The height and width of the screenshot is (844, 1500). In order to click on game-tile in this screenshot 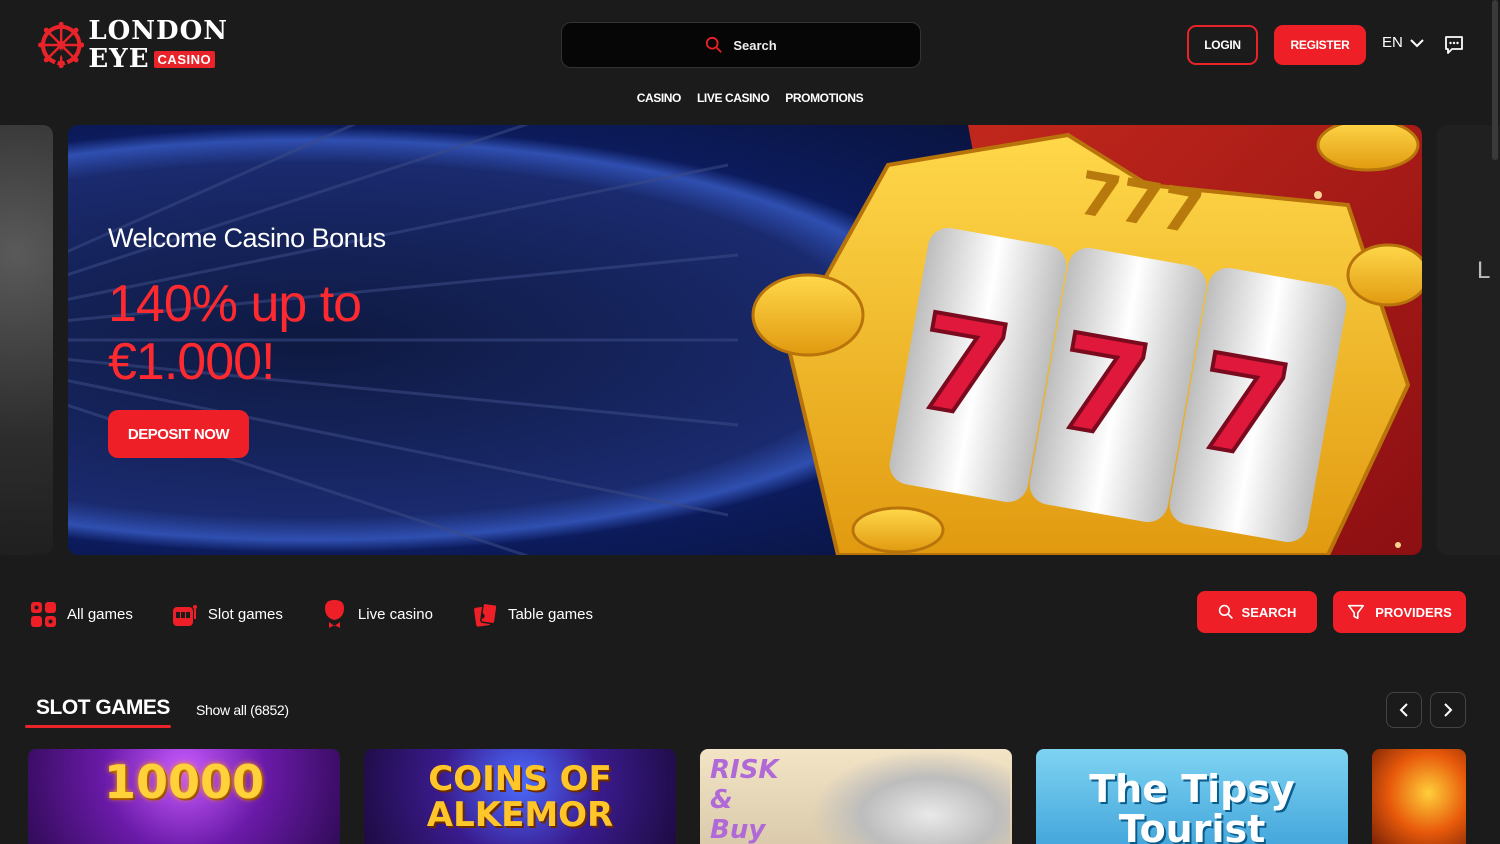, I will do `click(1419, 796)`.